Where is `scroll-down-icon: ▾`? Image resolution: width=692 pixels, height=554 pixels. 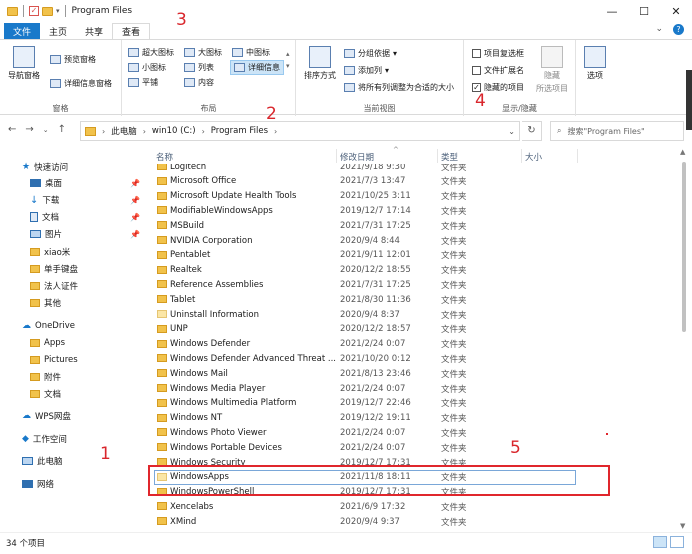
scroll-down-icon: ▾ is located at coordinates (288, 66).